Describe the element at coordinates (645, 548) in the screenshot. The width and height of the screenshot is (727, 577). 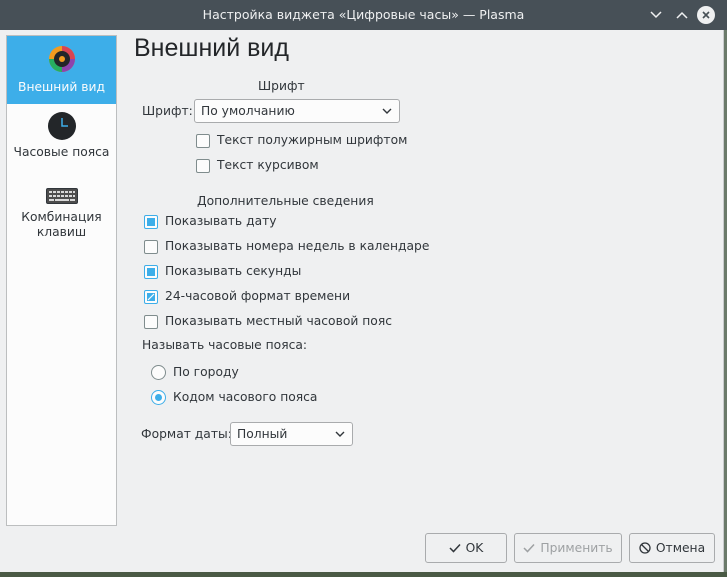
I see `cancel-icon` at that location.